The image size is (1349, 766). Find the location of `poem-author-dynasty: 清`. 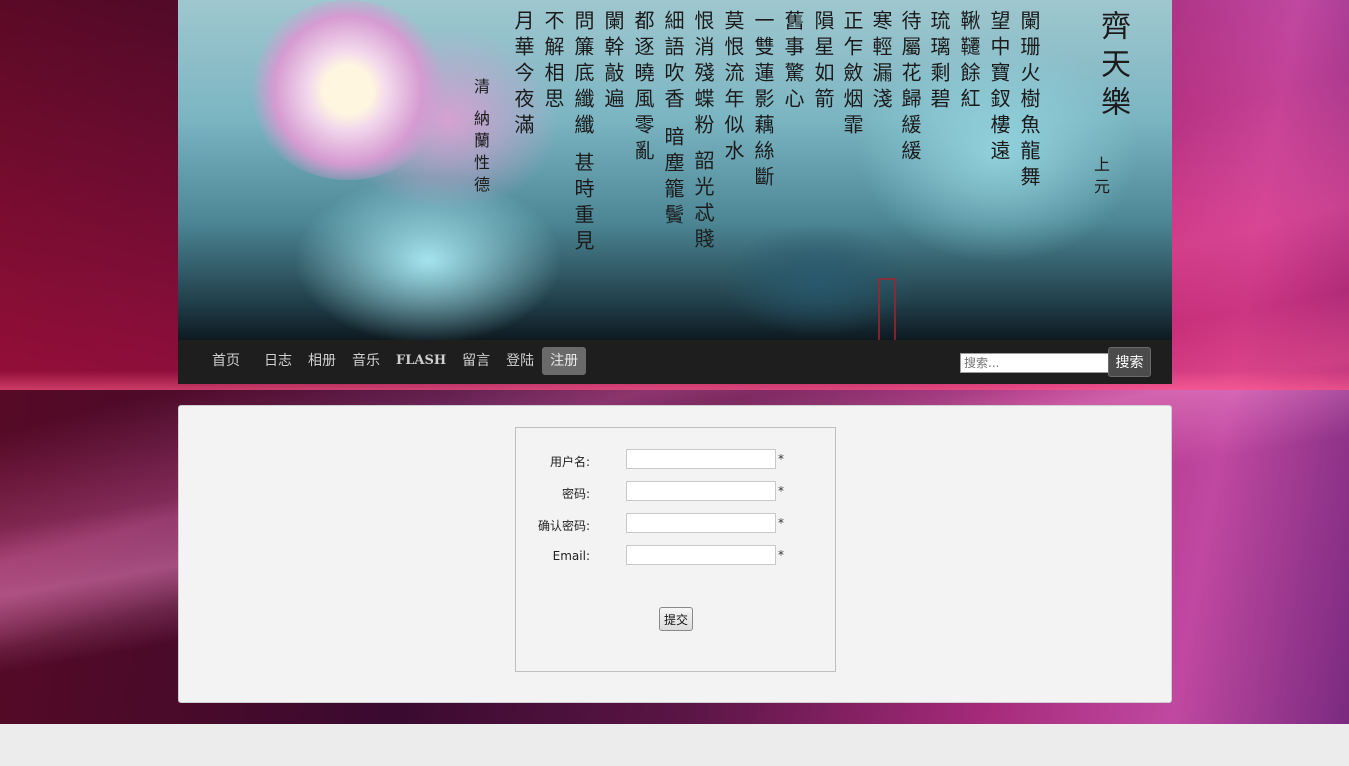

poem-author-dynasty: 清 is located at coordinates (480, 89).